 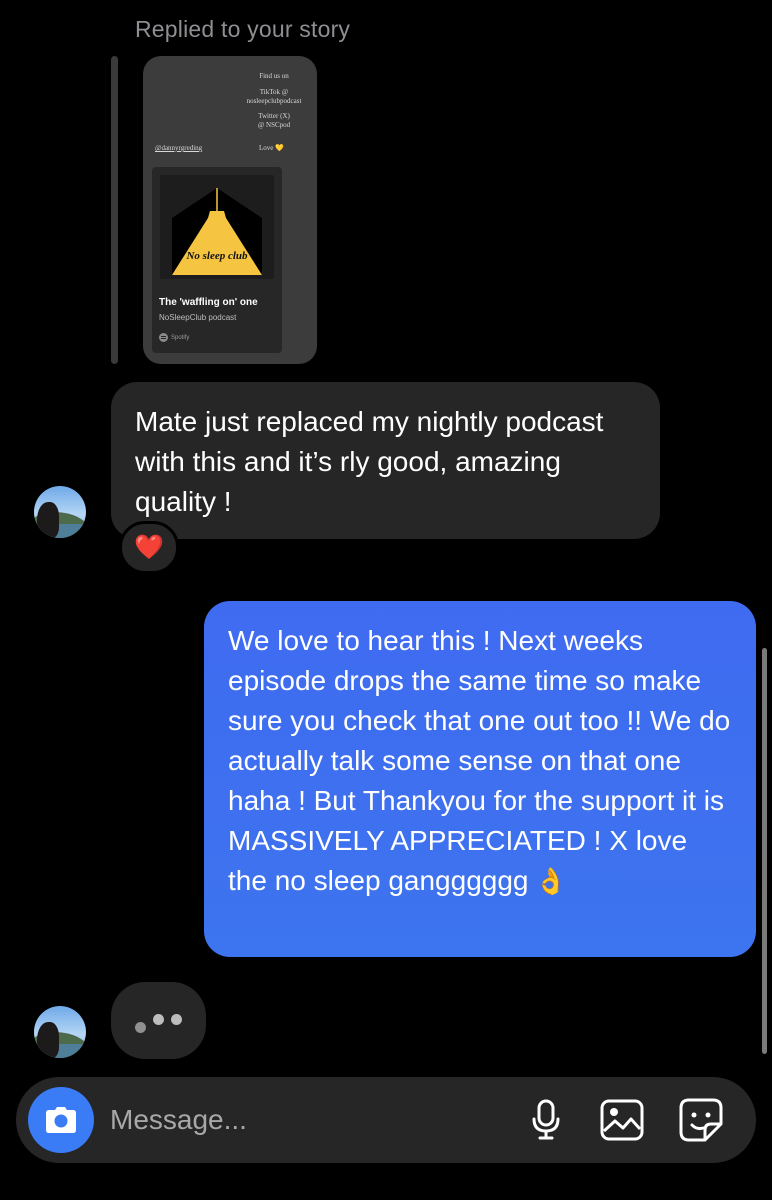 What do you see at coordinates (279, 148) in the screenshot?
I see `yellow-heart-emoji: 💛` at bounding box center [279, 148].